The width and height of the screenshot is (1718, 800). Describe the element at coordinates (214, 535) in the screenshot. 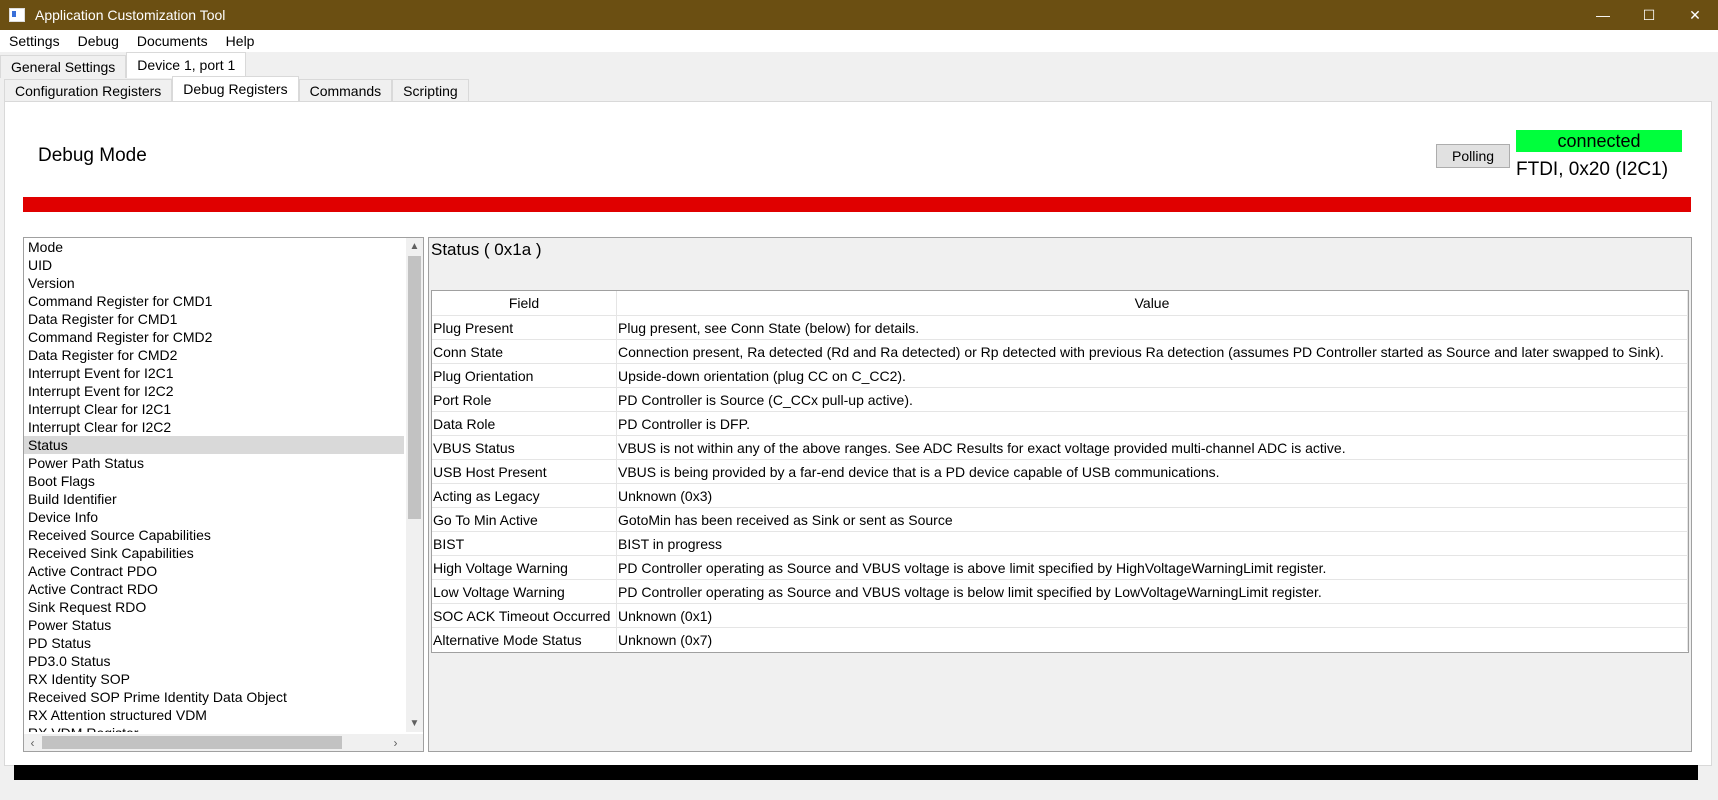

I see `list-item: Received Source Capabilities` at that location.